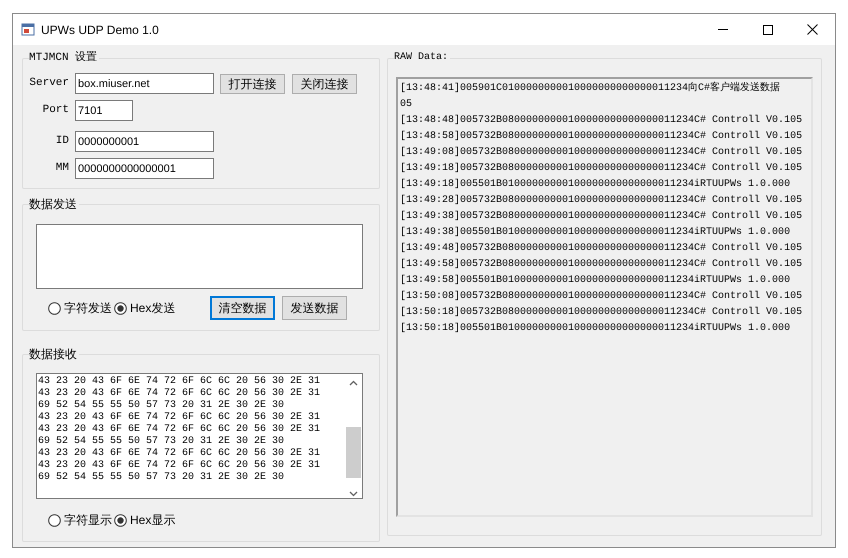 Image resolution: width=848 pixels, height=558 pixels. I want to click on text-field: 7101, so click(104, 110).